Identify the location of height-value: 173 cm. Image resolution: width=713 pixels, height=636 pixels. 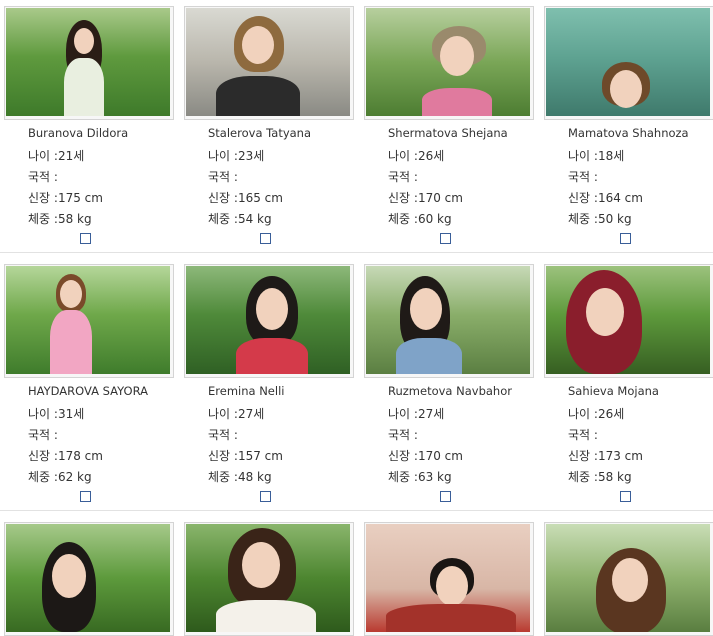
(620, 456).